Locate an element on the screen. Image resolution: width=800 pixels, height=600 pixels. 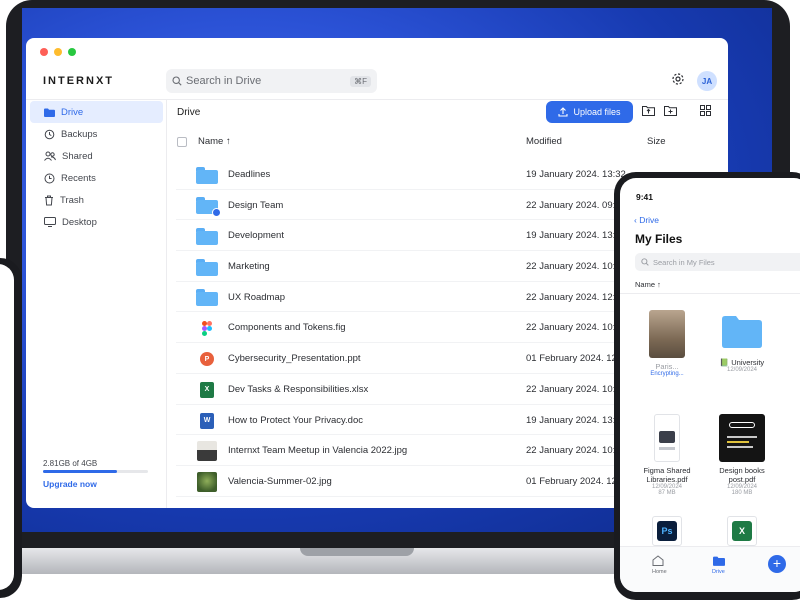
excel-file-icon: X is located at coordinates (742, 531).